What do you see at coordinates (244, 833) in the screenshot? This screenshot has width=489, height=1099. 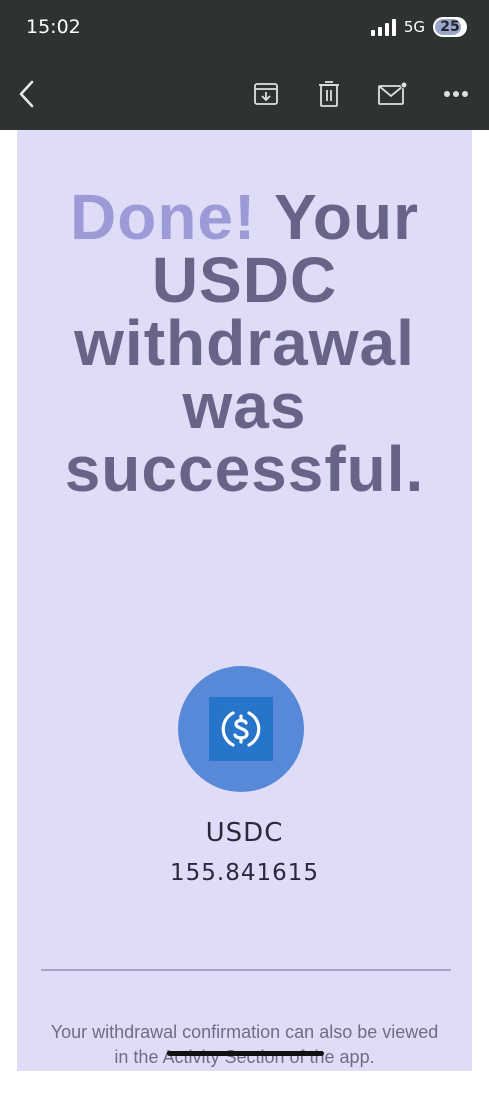 I see `token-name: USDC` at bounding box center [244, 833].